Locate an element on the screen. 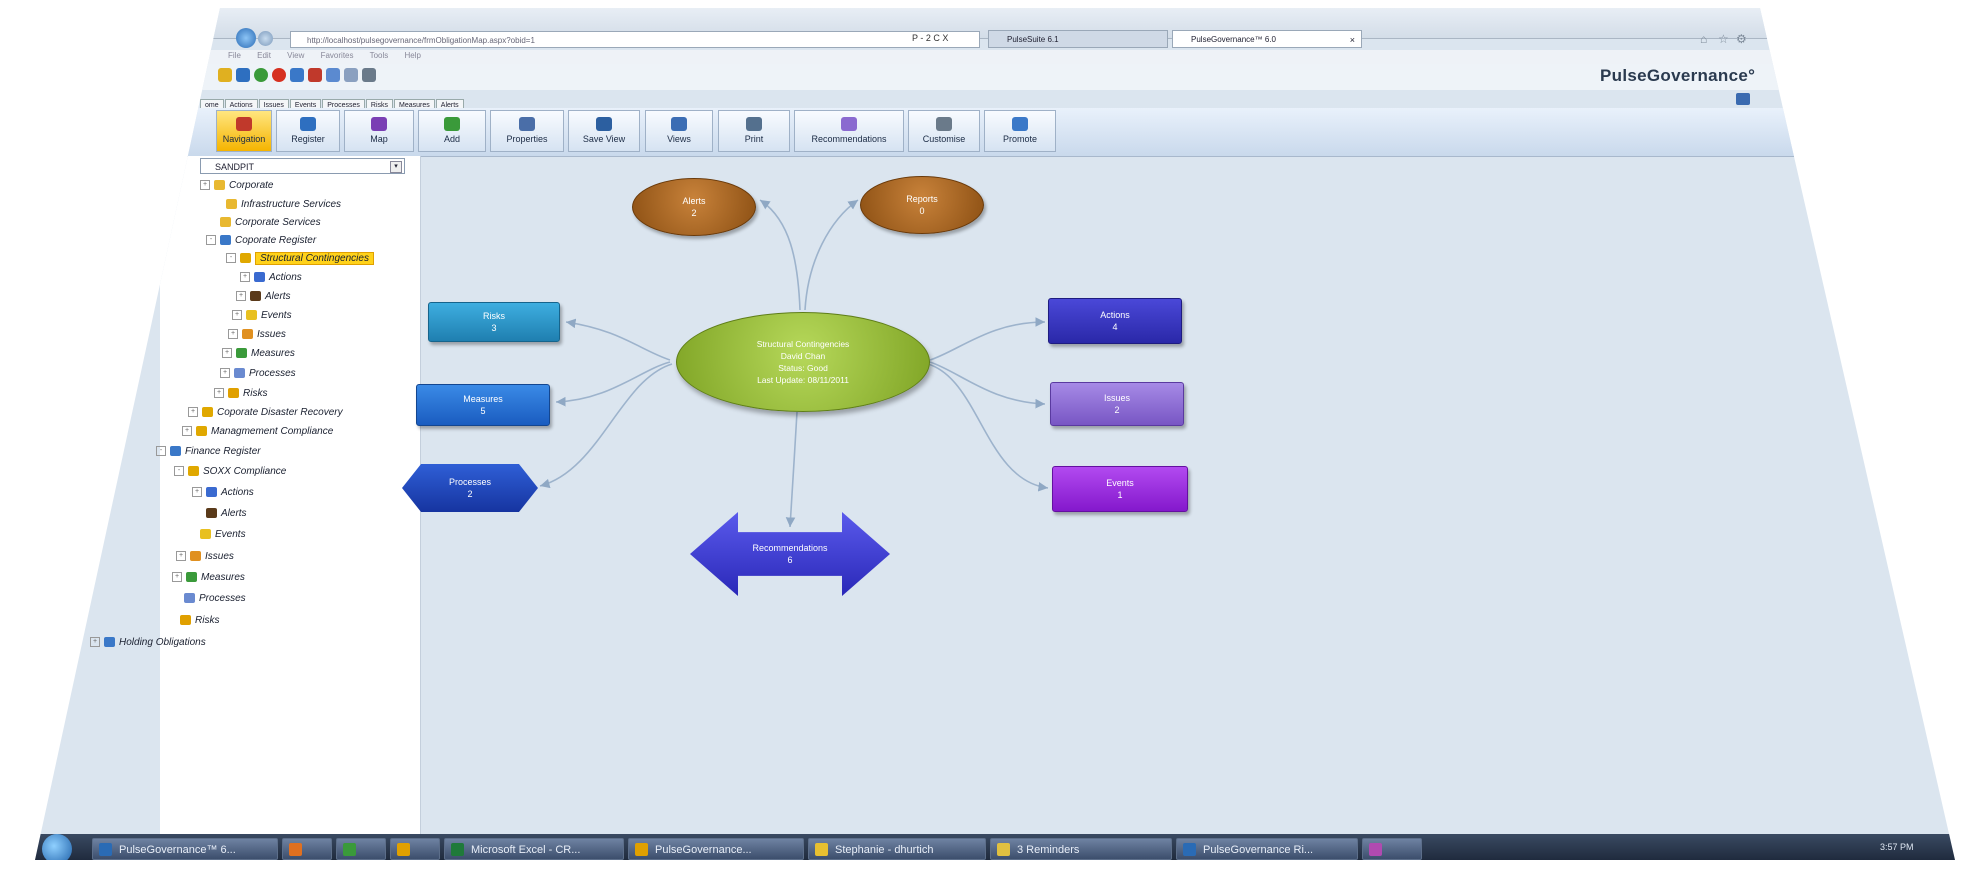 This screenshot has width=1979, height=874. node-label: Measures is located at coordinates (483, 399).